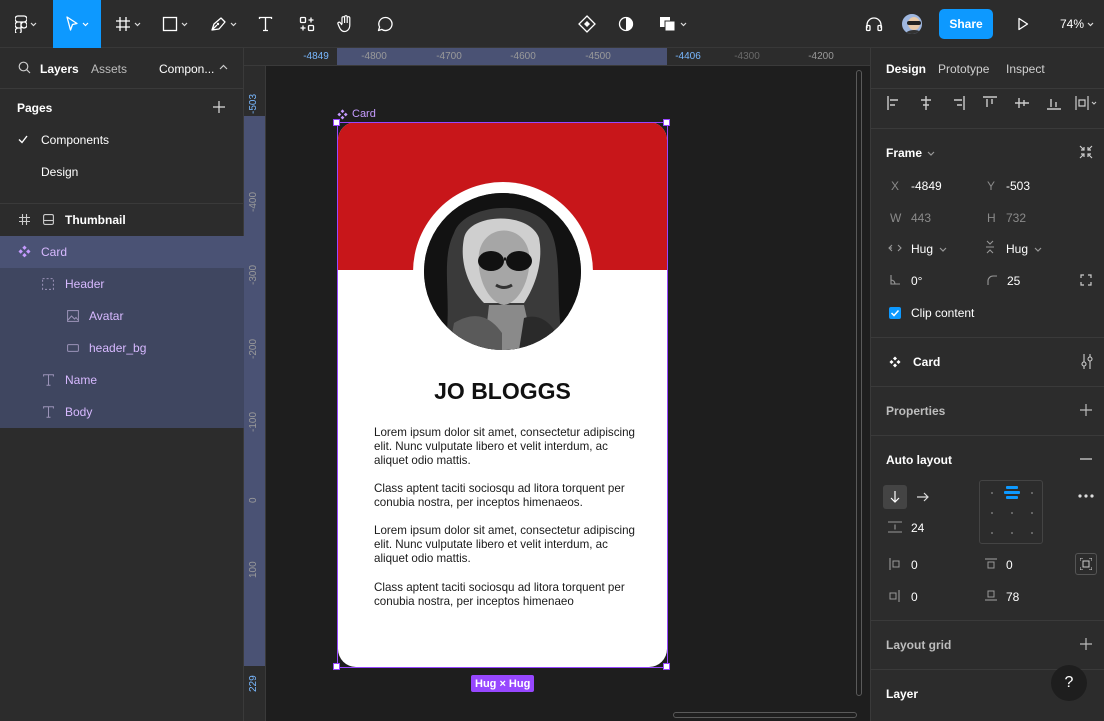 This screenshot has height=721, width=1104. Describe the element at coordinates (219, 107) in the screenshot. I see `add-page-icon` at that location.